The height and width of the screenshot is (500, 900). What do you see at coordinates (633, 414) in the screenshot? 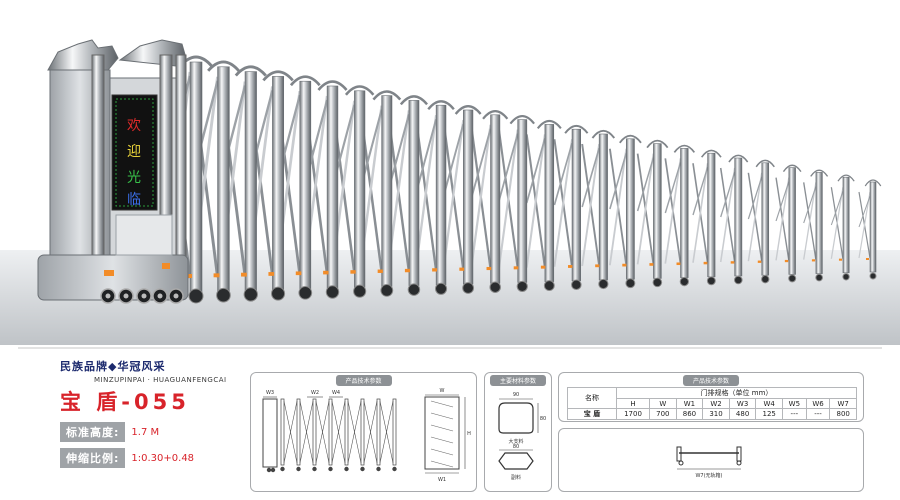
I see `table-cell: 1700` at bounding box center [633, 414].